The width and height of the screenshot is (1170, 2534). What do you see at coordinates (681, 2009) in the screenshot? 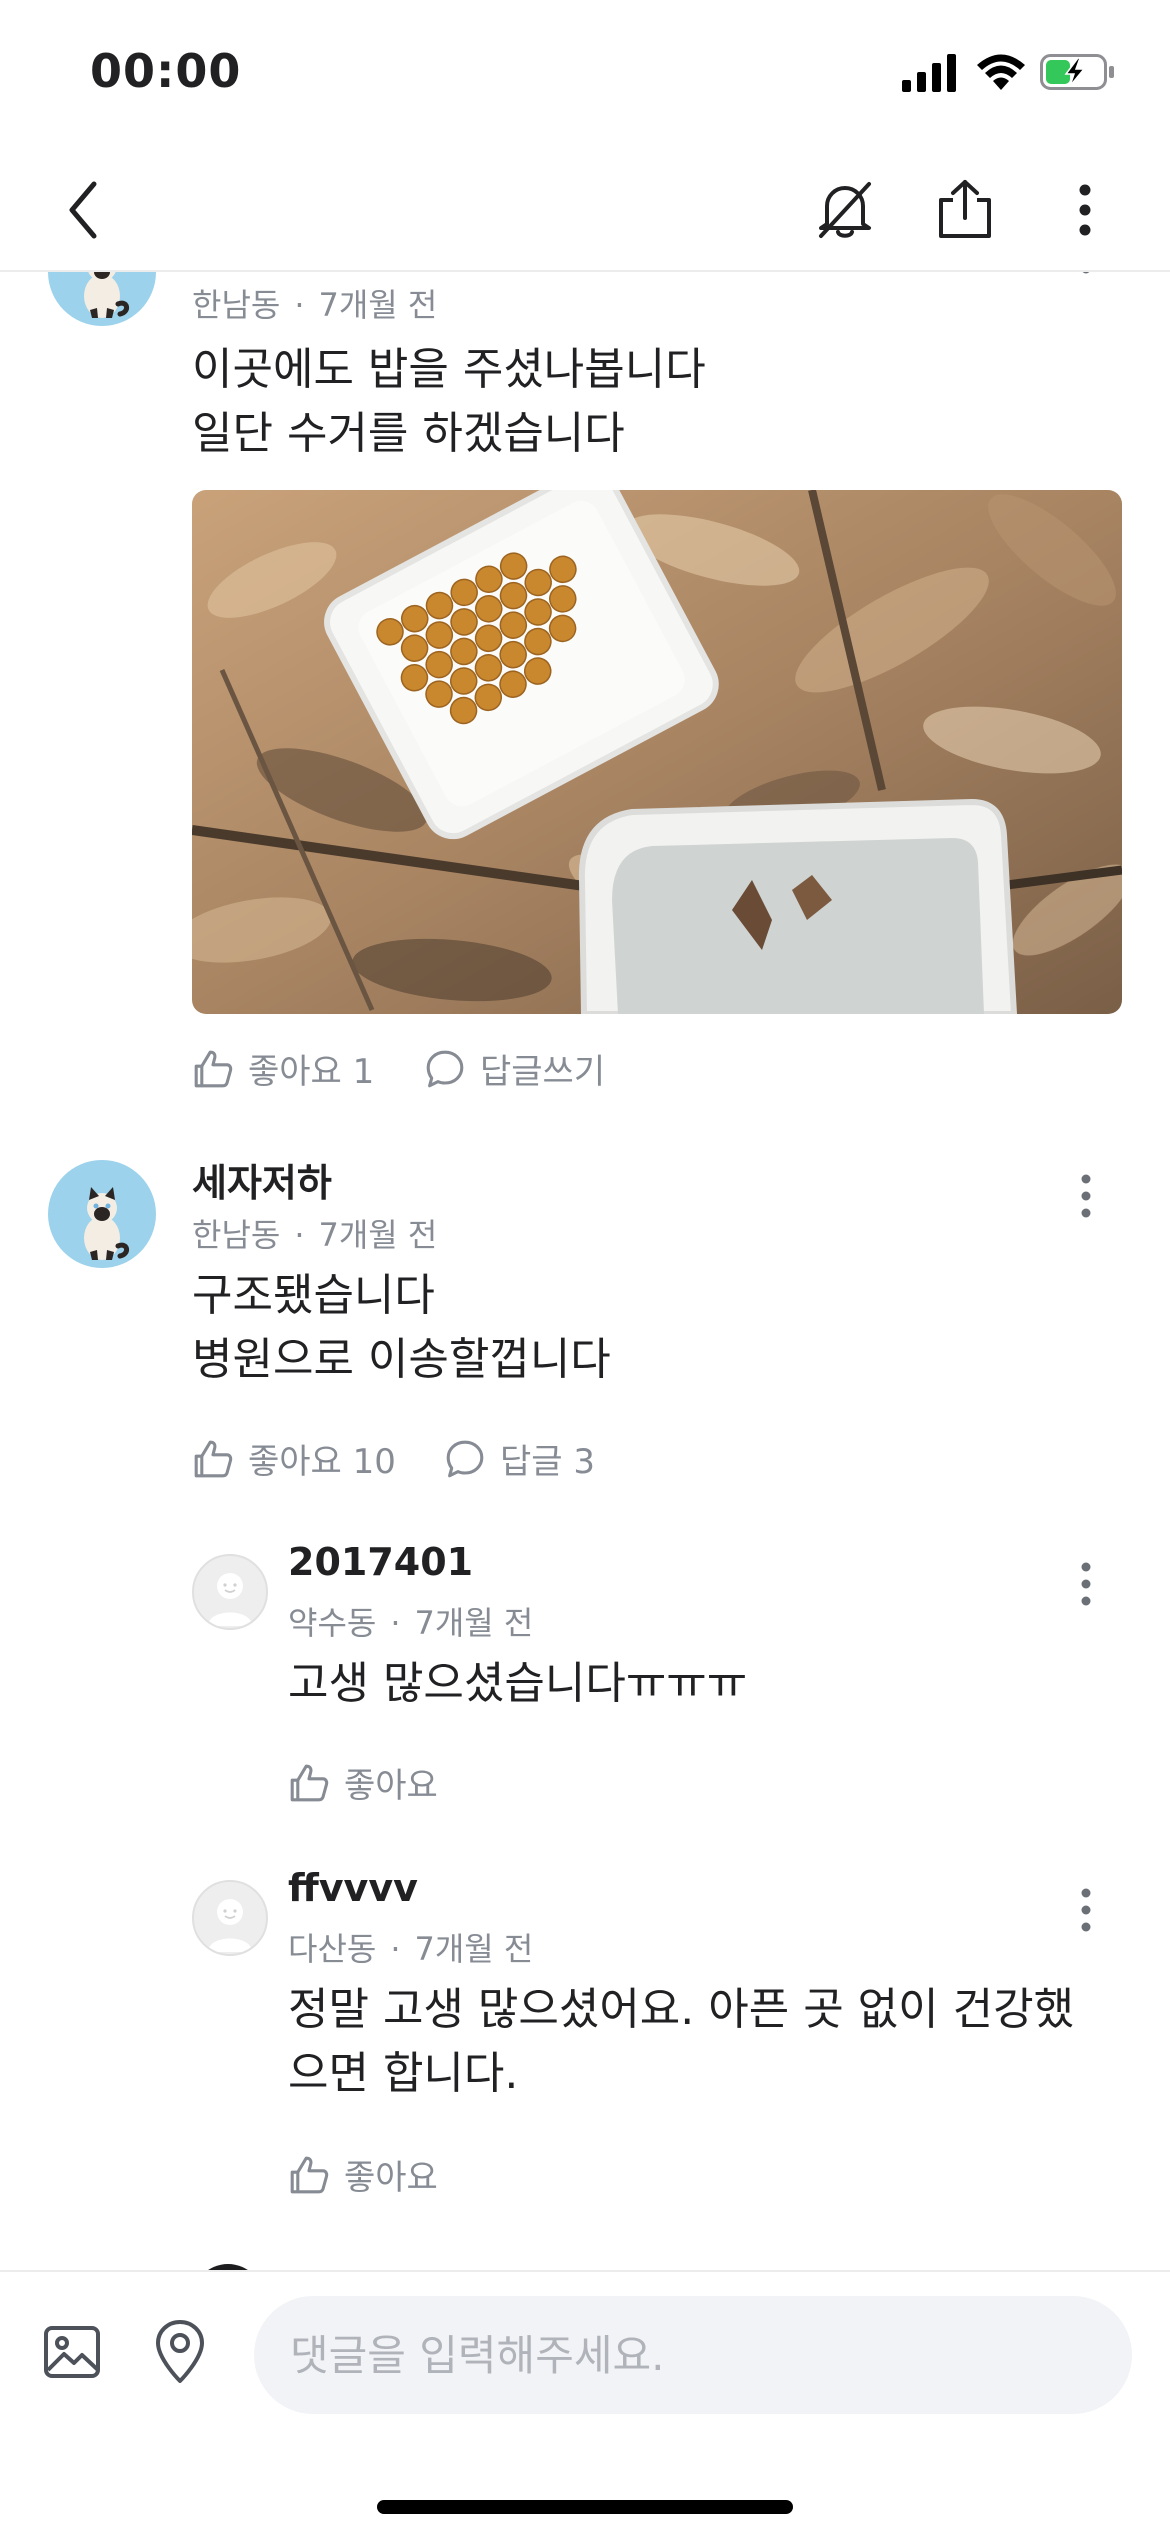
I see `reply-line: 정말 고생 많으셨어요. 아픈 곳 없이 건강했` at bounding box center [681, 2009].